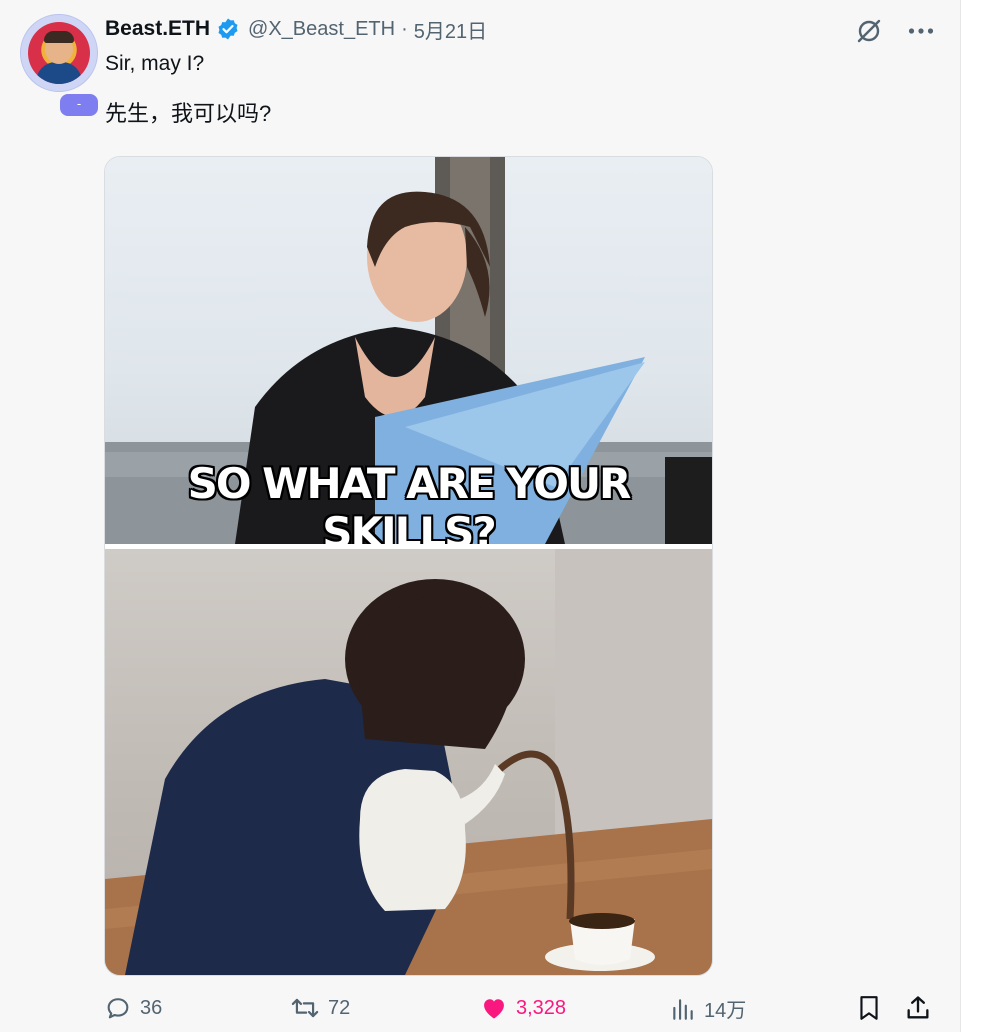  I want to click on reply-icon, so click(118, 1008).